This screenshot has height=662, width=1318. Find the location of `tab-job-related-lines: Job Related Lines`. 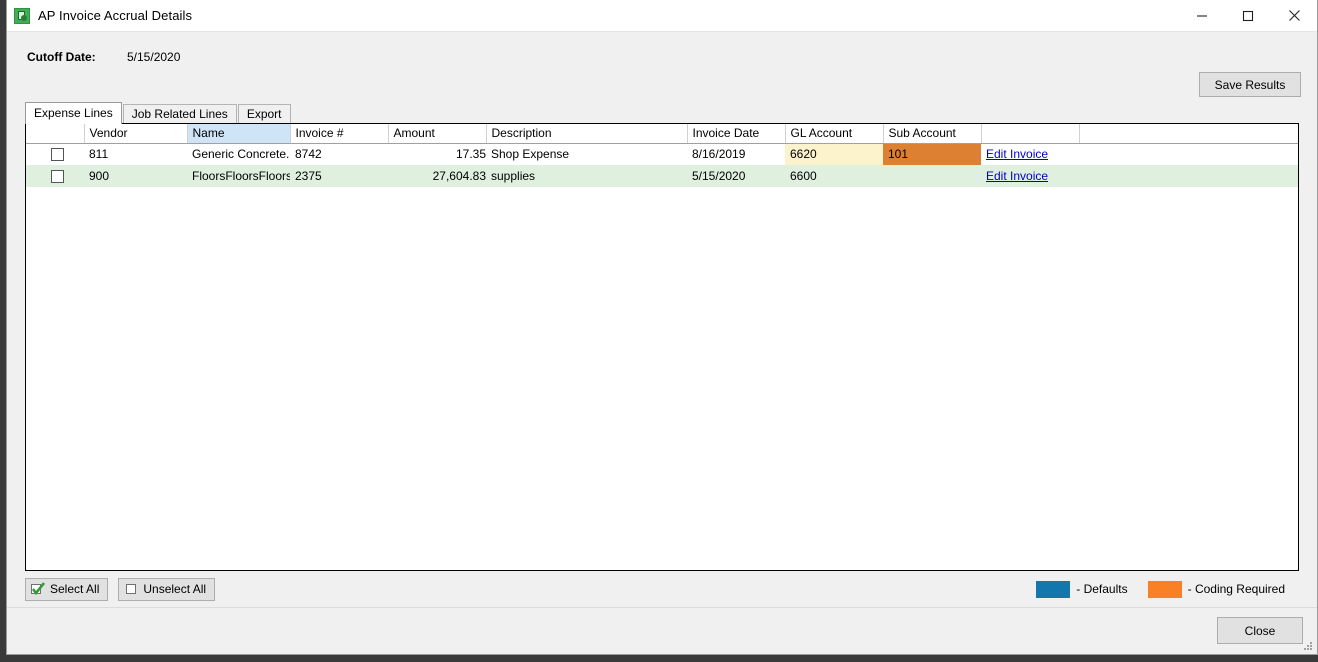

tab-job-related-lines: Job Related Lines is located at coordinates (179, 113).